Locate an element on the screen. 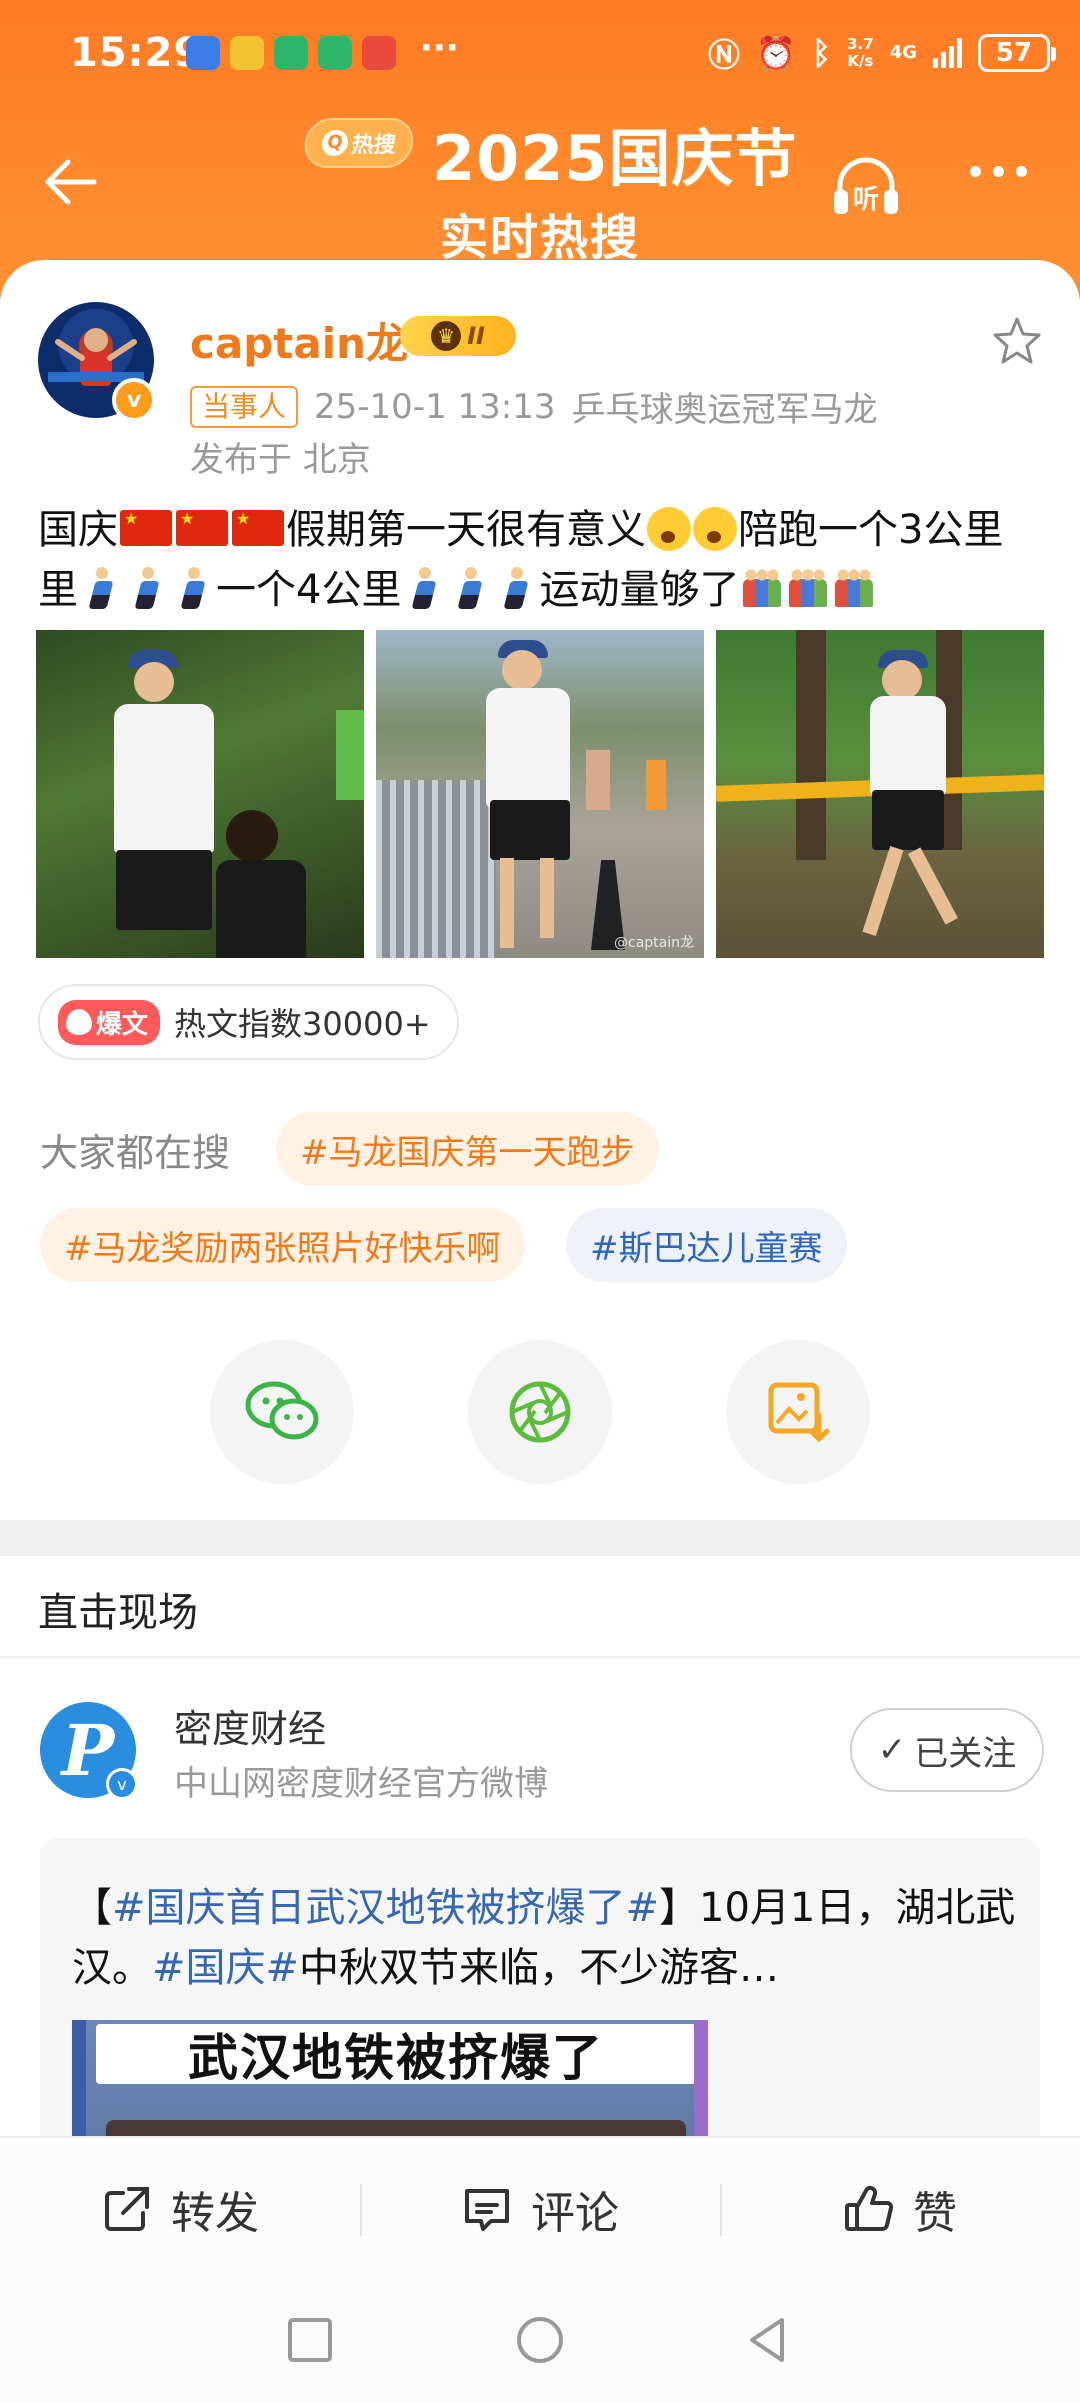  search-tag: #斯巴达儿童赛 is located at coordinates (706, 1245).